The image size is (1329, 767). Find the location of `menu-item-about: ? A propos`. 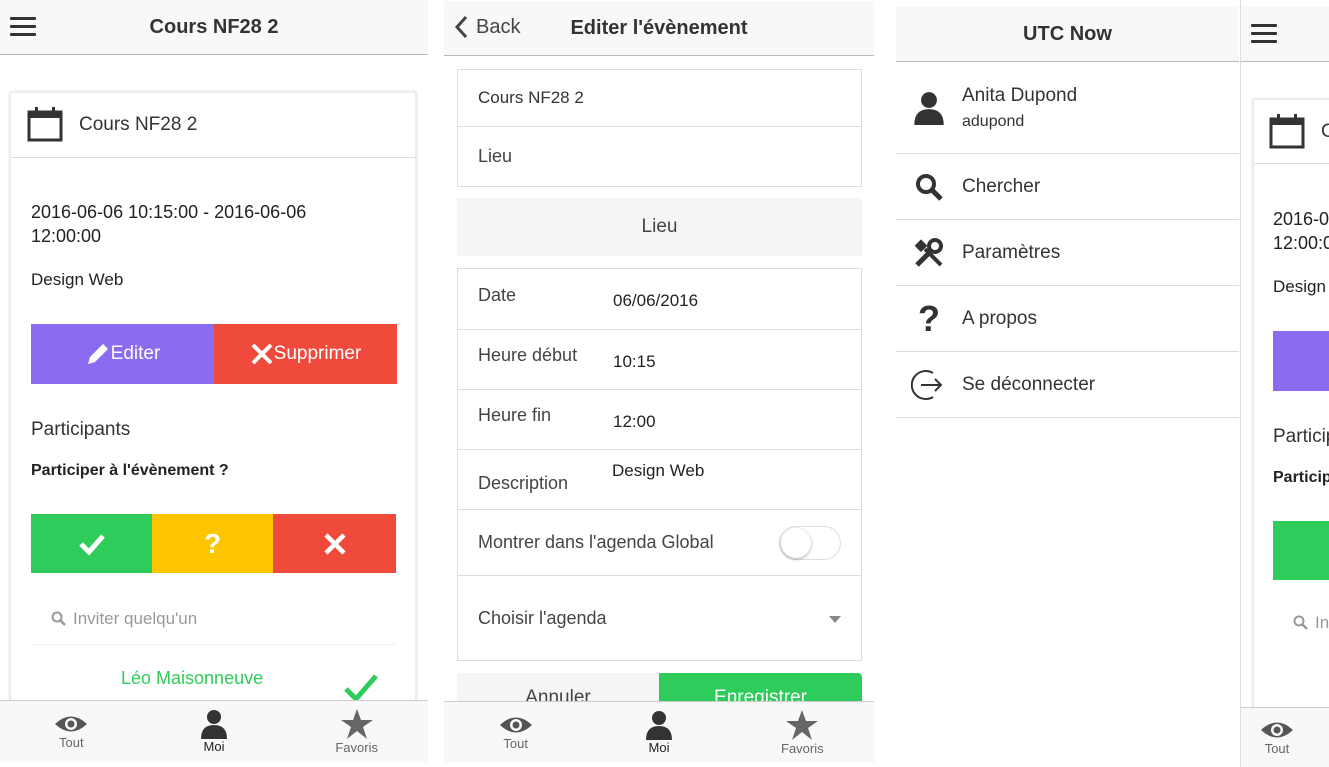

menu-item-about: ? A propos is located at coordinates (1067, 319).